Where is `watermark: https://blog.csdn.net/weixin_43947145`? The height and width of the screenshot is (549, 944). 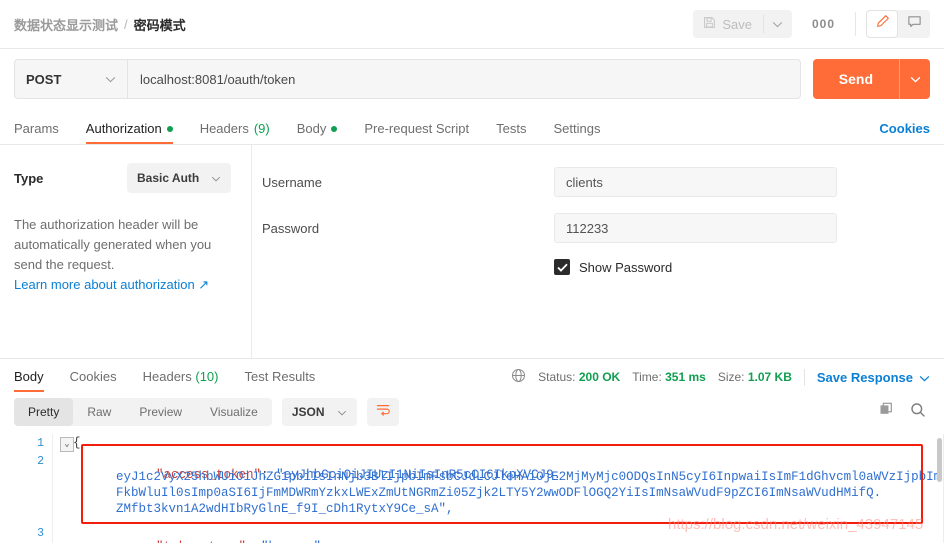 watermark: https://blog.csdn.net/weixin_43947145 is located at coordinates (796, 524).